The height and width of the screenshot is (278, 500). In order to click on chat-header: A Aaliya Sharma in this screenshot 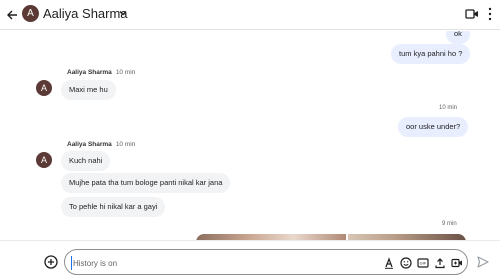, I will do `click(250, 15)`.